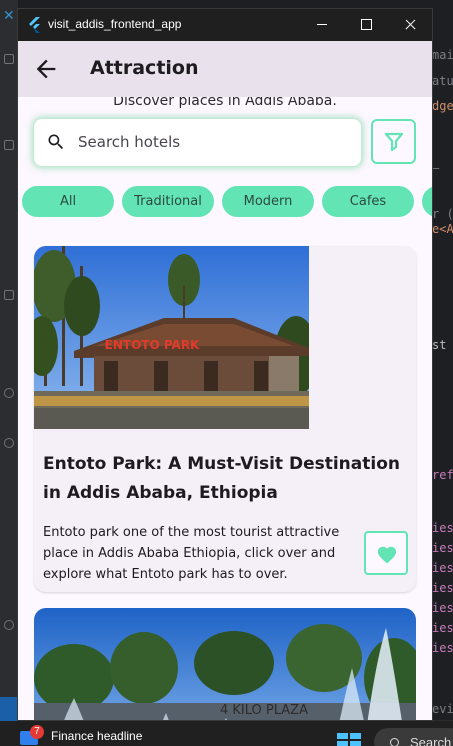  Describe the element at coordinates (9, 145) in the screenshot. I see `ide-structure-icon` at that location.